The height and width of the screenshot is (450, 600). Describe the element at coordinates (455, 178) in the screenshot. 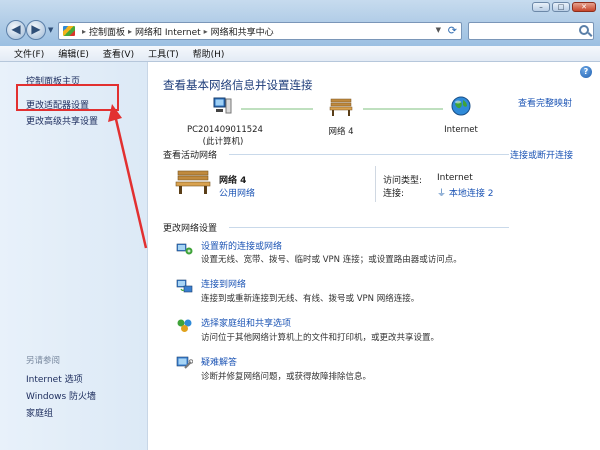

I see `access-type-value: Internet` at that location.